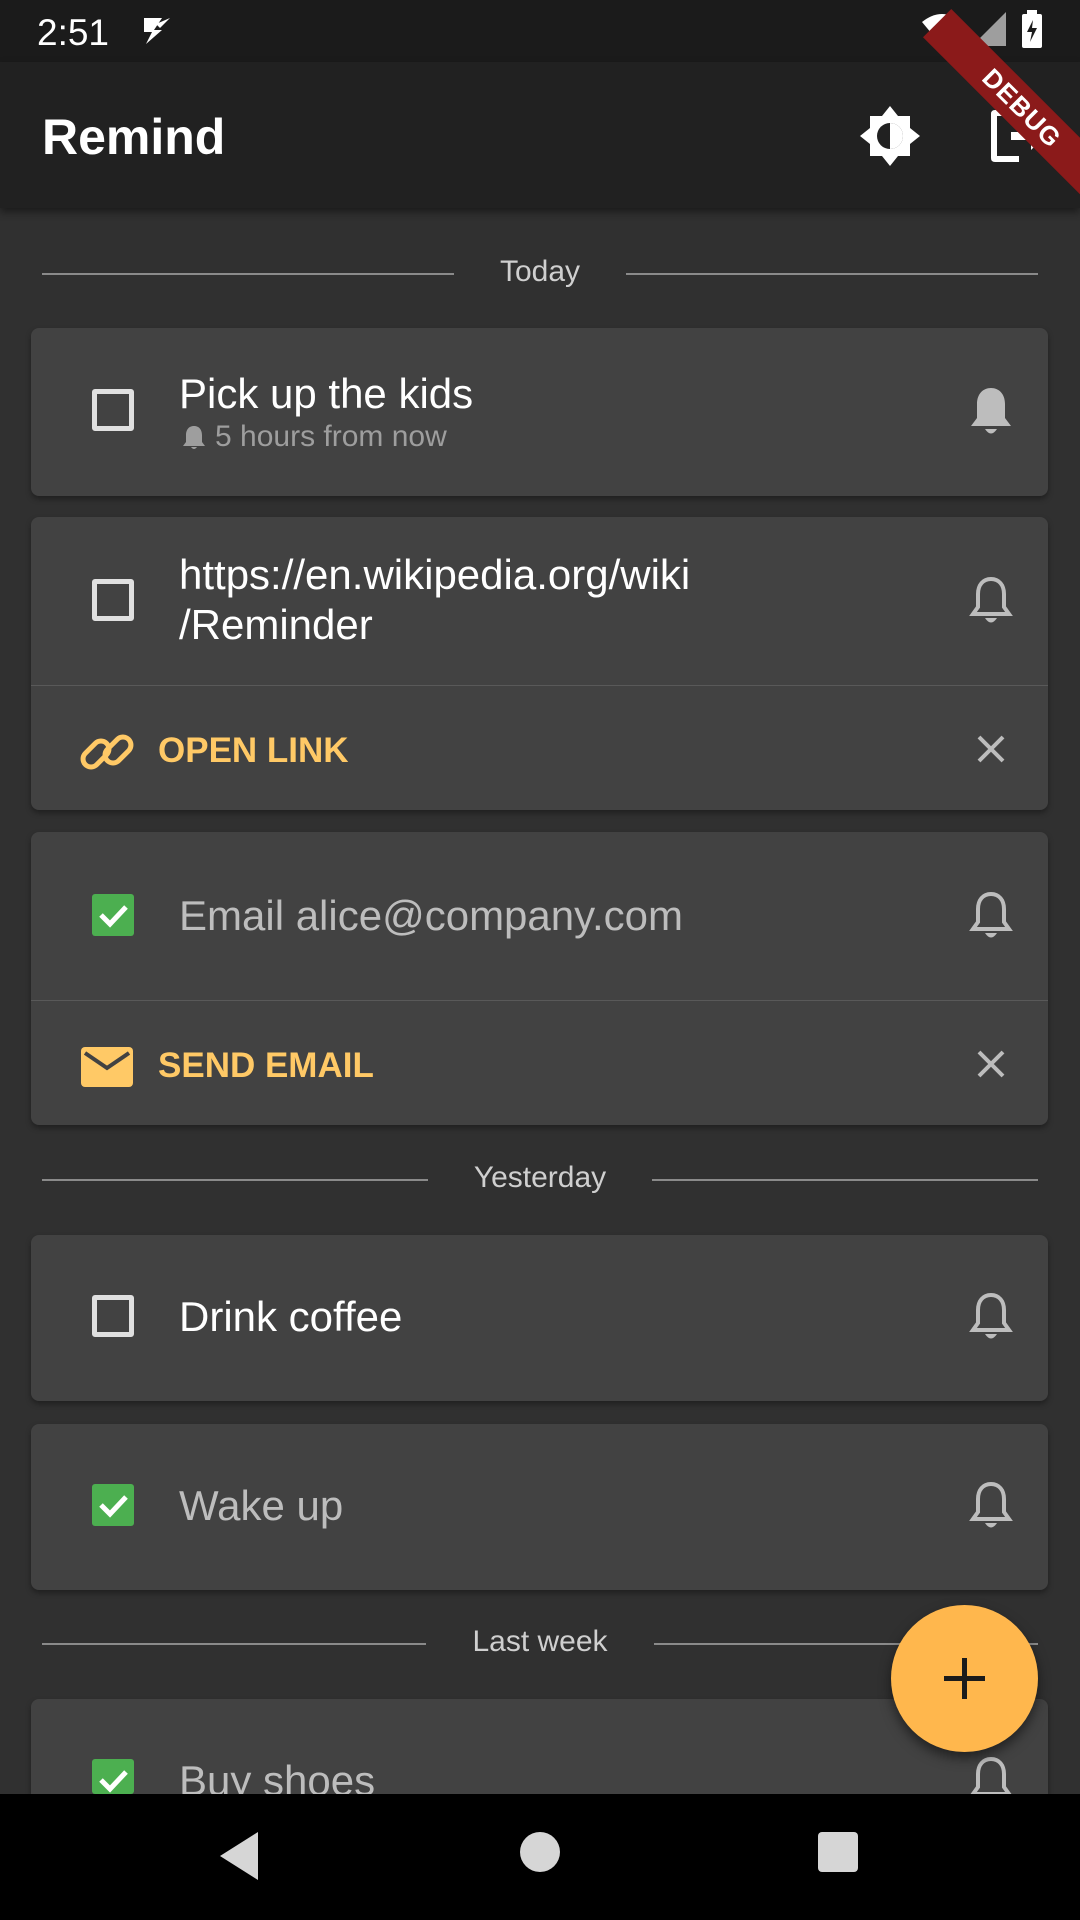 This screenshot has width=1080, height=1920. What do you see at coordinates (253, 751) in the screenshot?
I see `open-link-button: OPEN LINK` at bounding box center [253, 751].